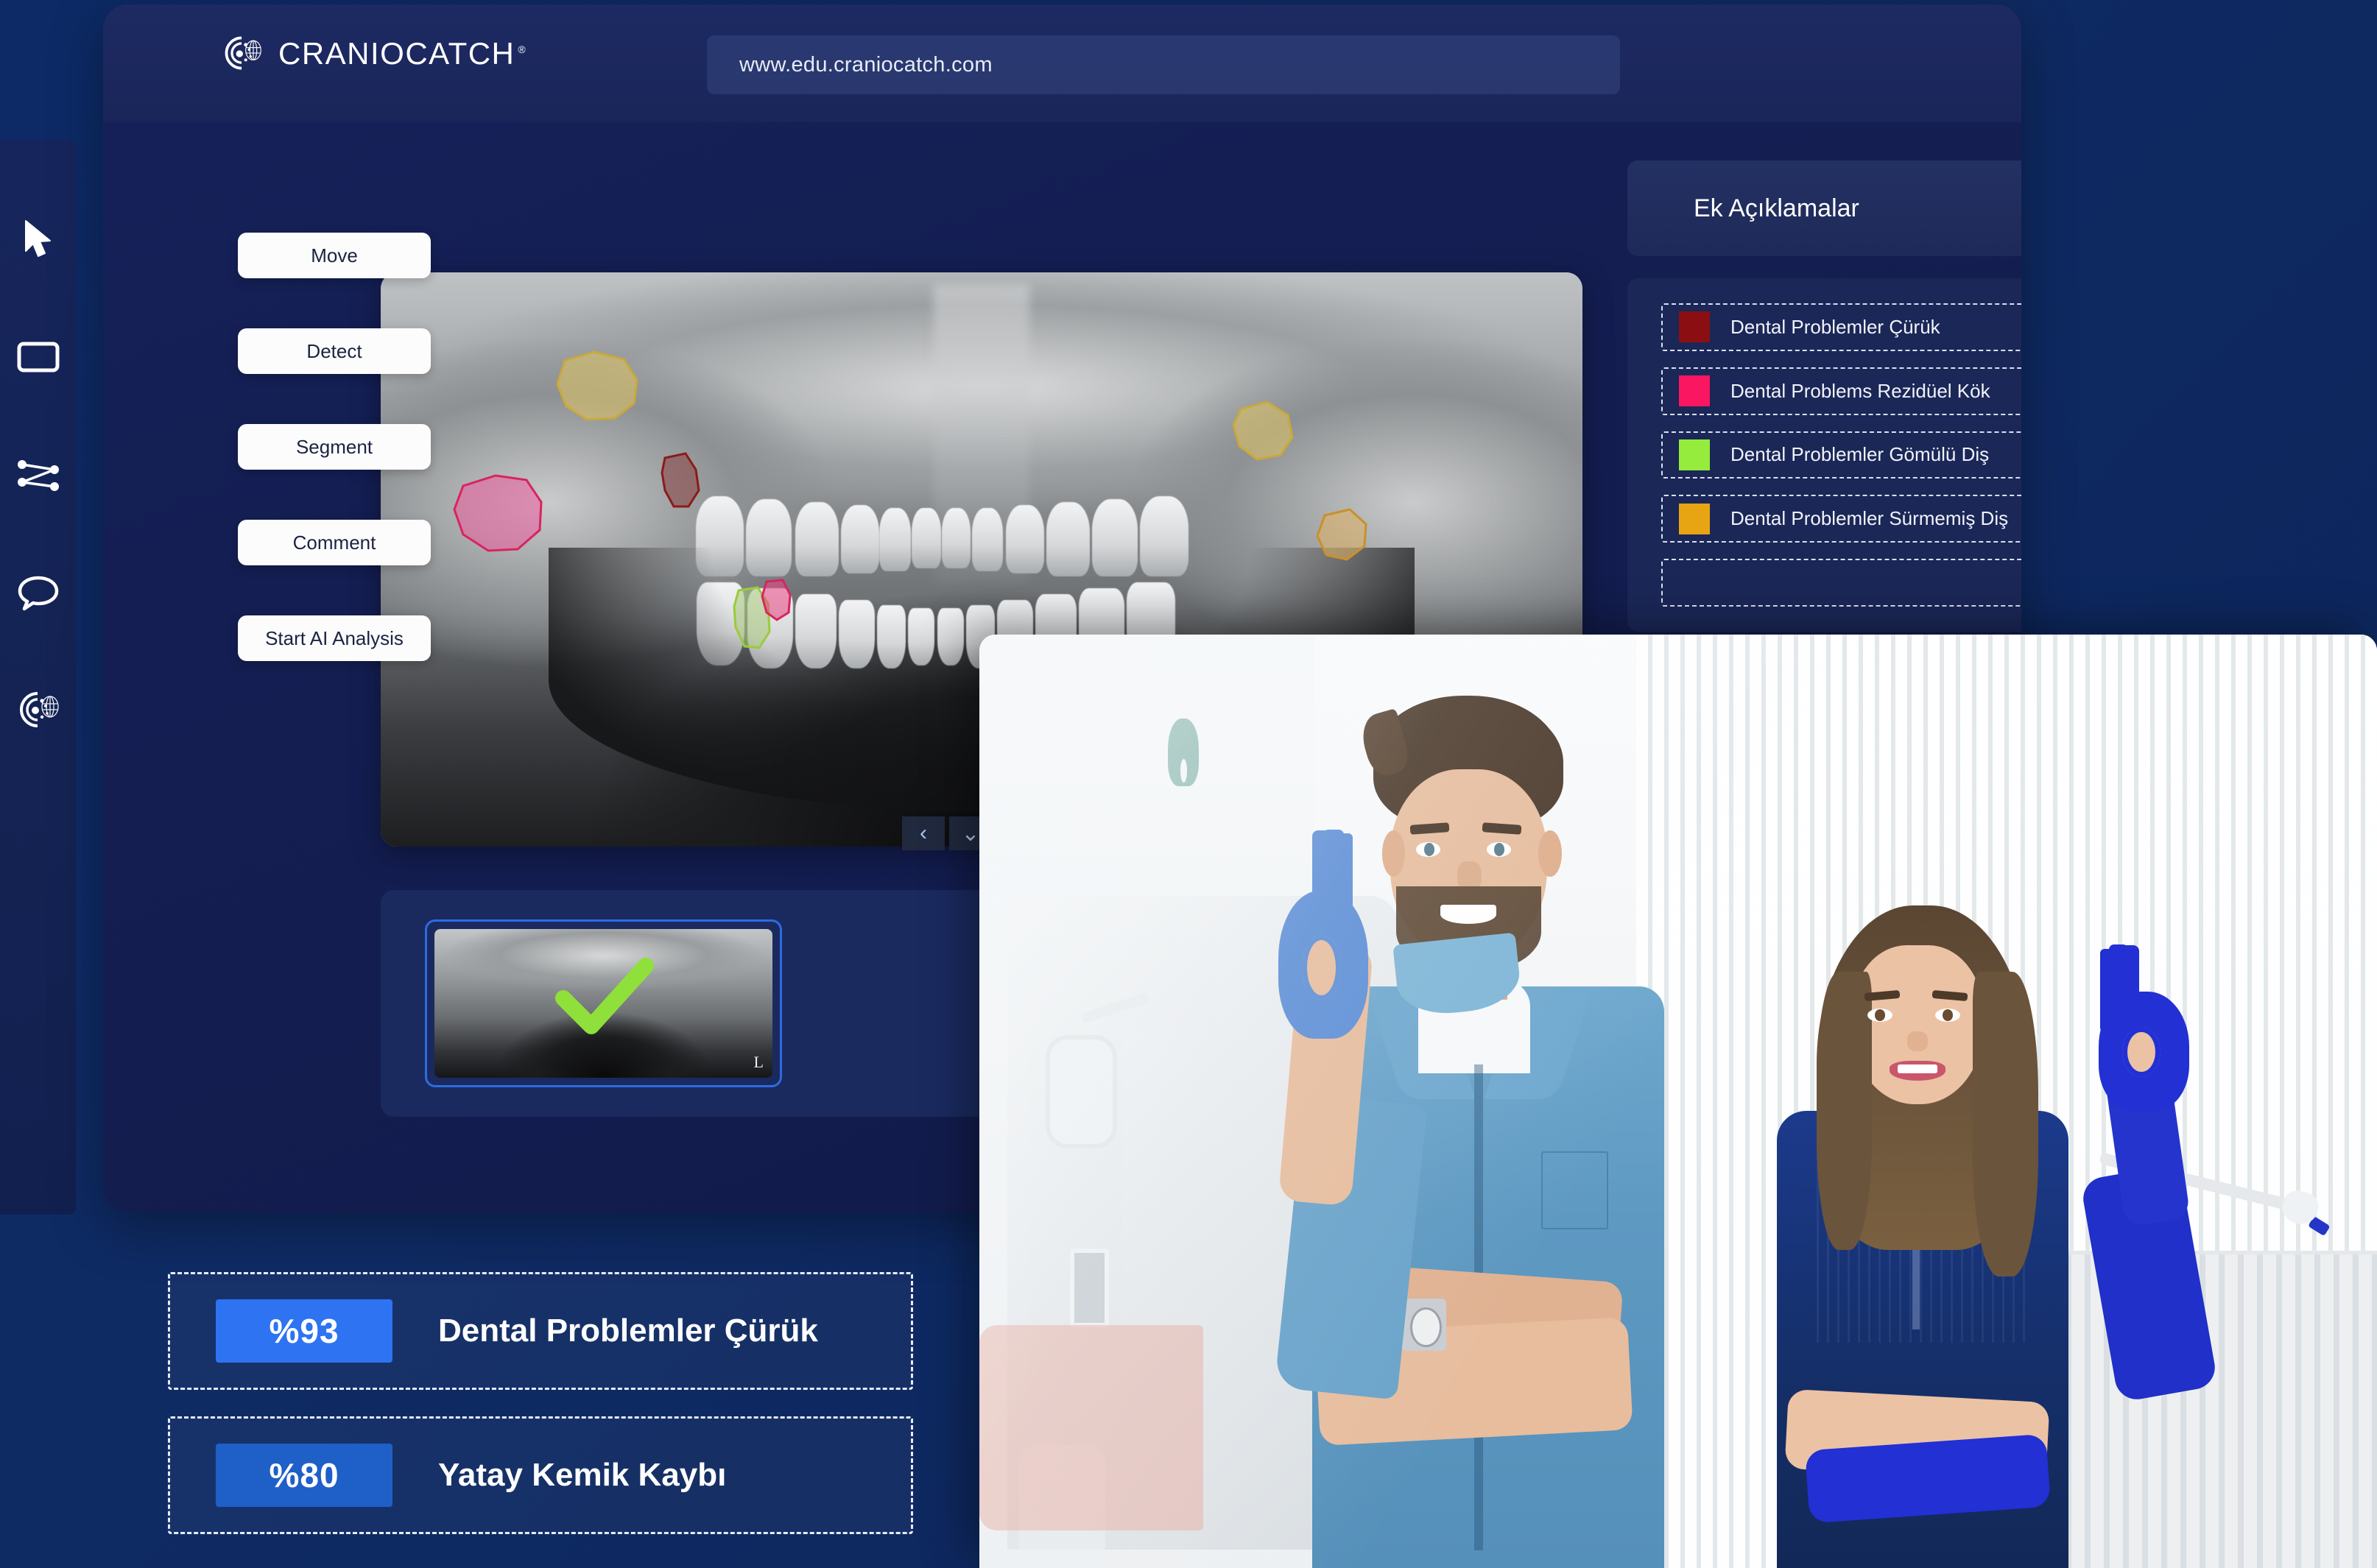 The image size is (2377, 1568). I want to click on orientation-marker: L, so click(758, 1062).